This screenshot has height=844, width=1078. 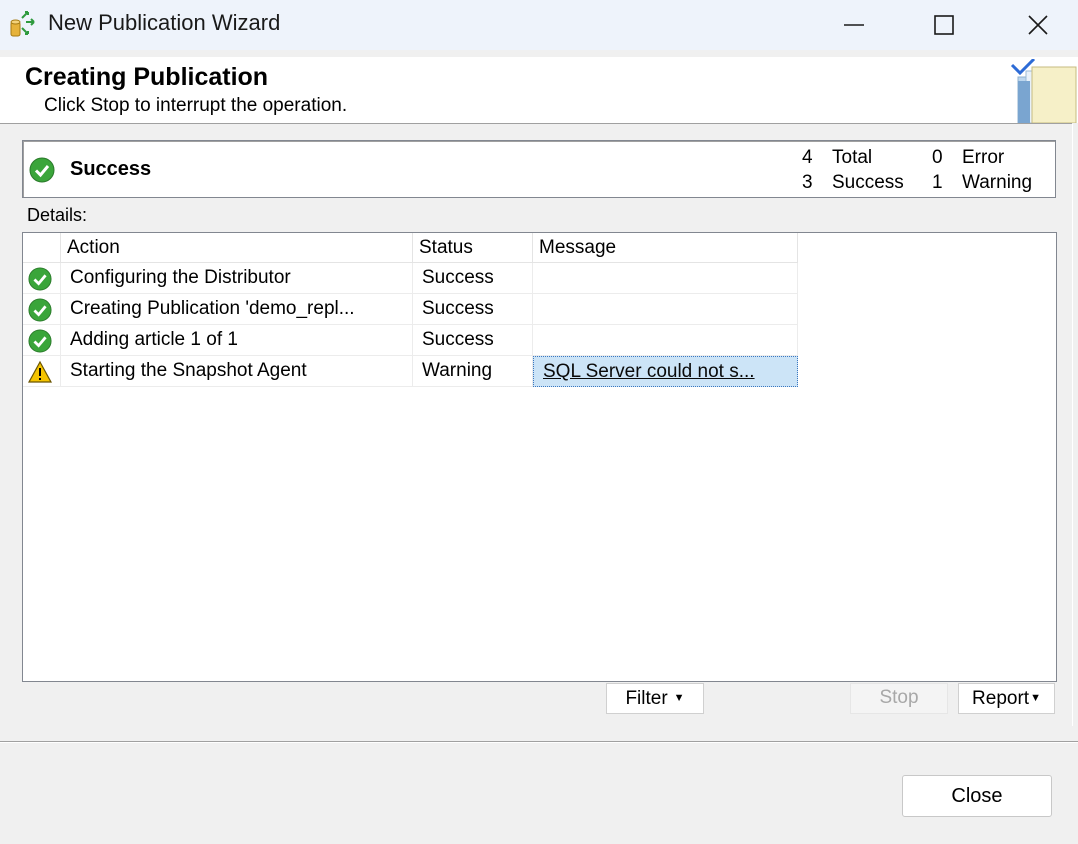 I want to click on success-label: Success, so click(x=868, y=182).